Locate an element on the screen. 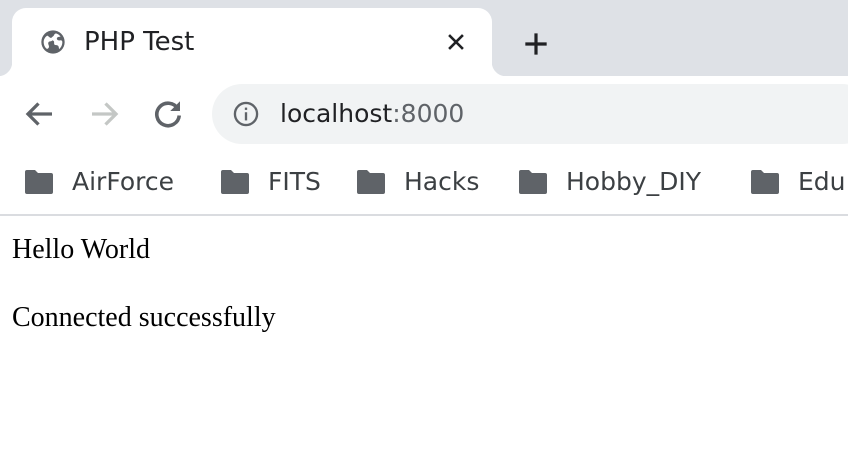  url-text: localhost:8000 is located at coordinates (372, 114).